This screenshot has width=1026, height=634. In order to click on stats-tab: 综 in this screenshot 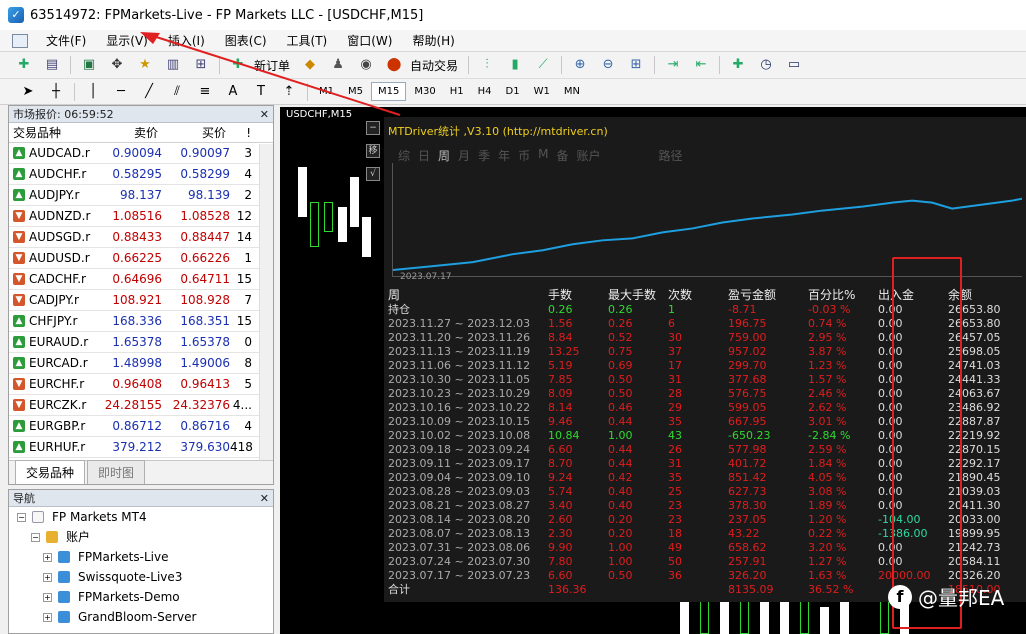, I will do `click(404, 155)`.